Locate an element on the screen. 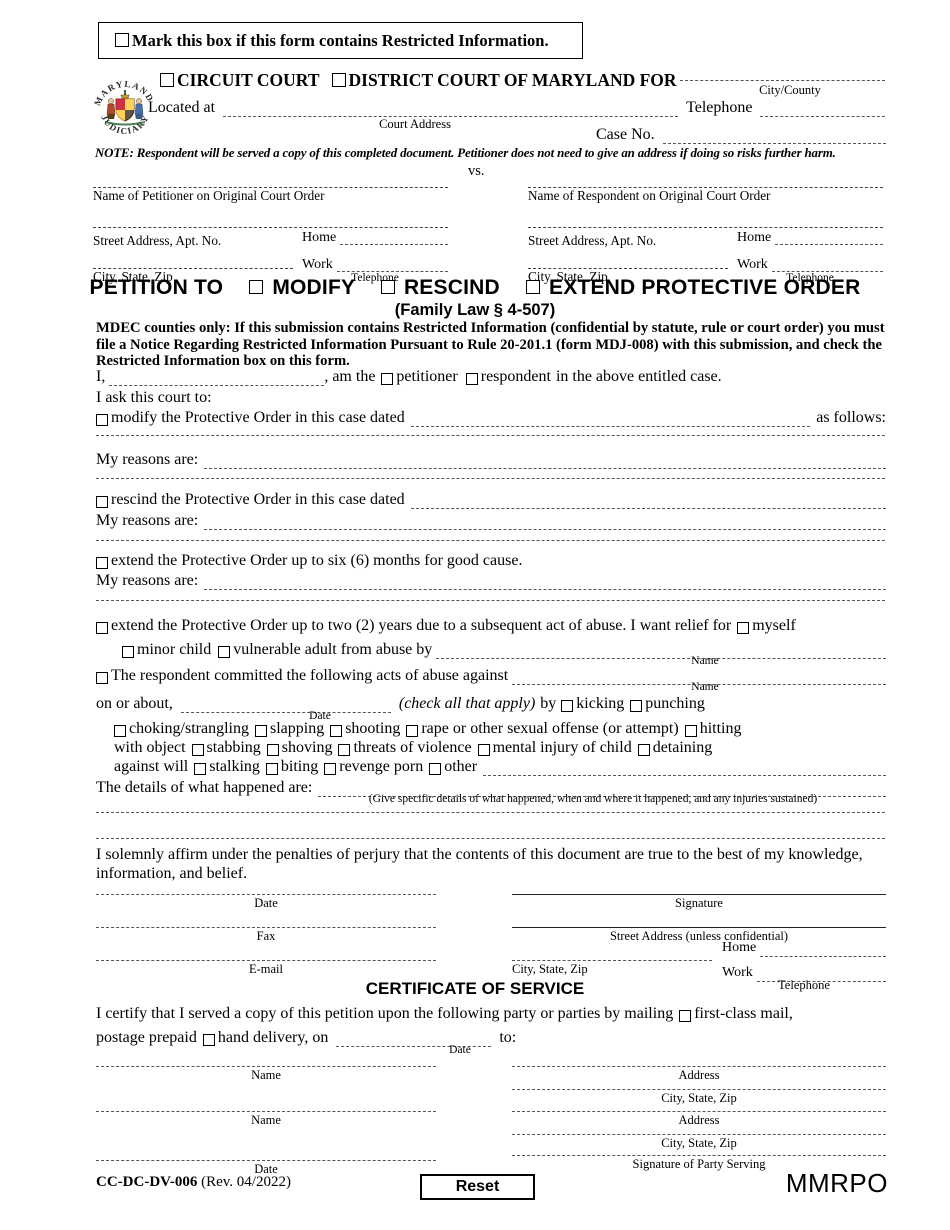 This screenshot has width=950, height=1230. modify-date-input is located at coordinates (610, 420).